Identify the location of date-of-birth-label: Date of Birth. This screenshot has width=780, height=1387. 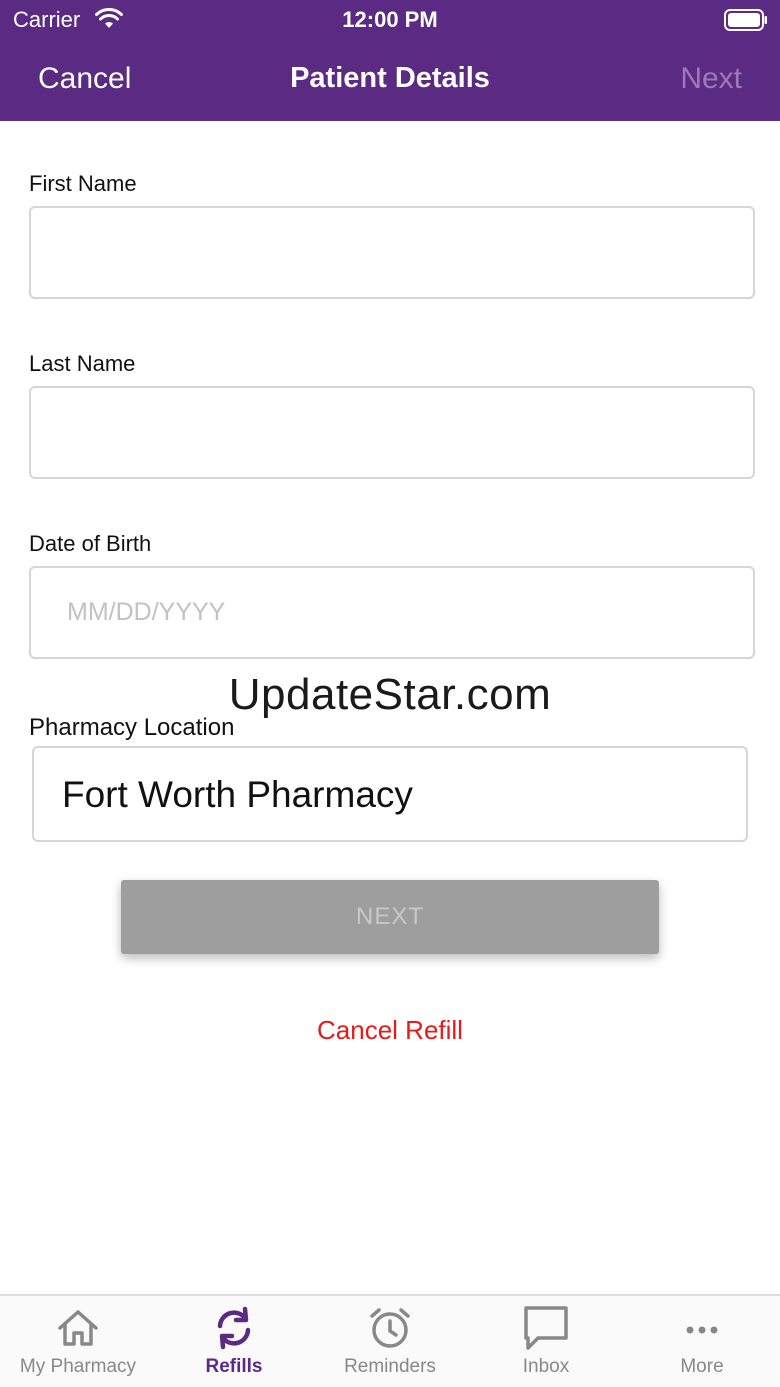
(90, 543).